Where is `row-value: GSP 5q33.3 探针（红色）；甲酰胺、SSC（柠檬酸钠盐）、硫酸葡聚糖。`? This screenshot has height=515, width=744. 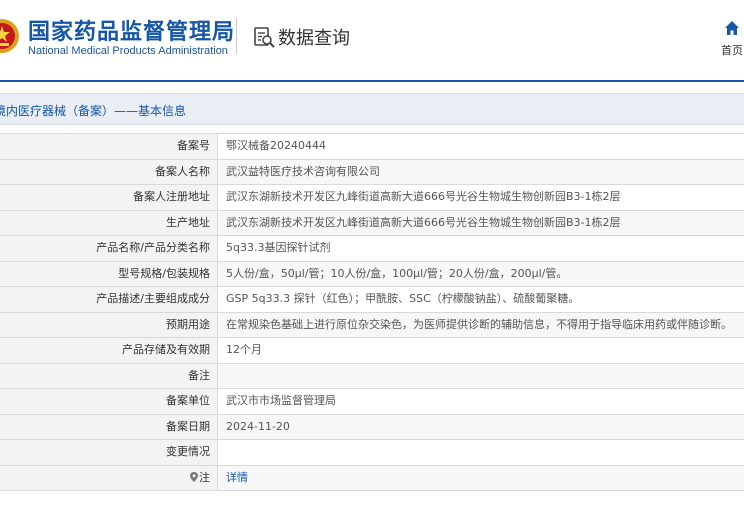
row-value: GSP 5q33.3 探针（红色）；甲酰胺、SSC（柠檬酸钠盐）、硫酸葡聚糖。 is located at coordinates (403, 298).